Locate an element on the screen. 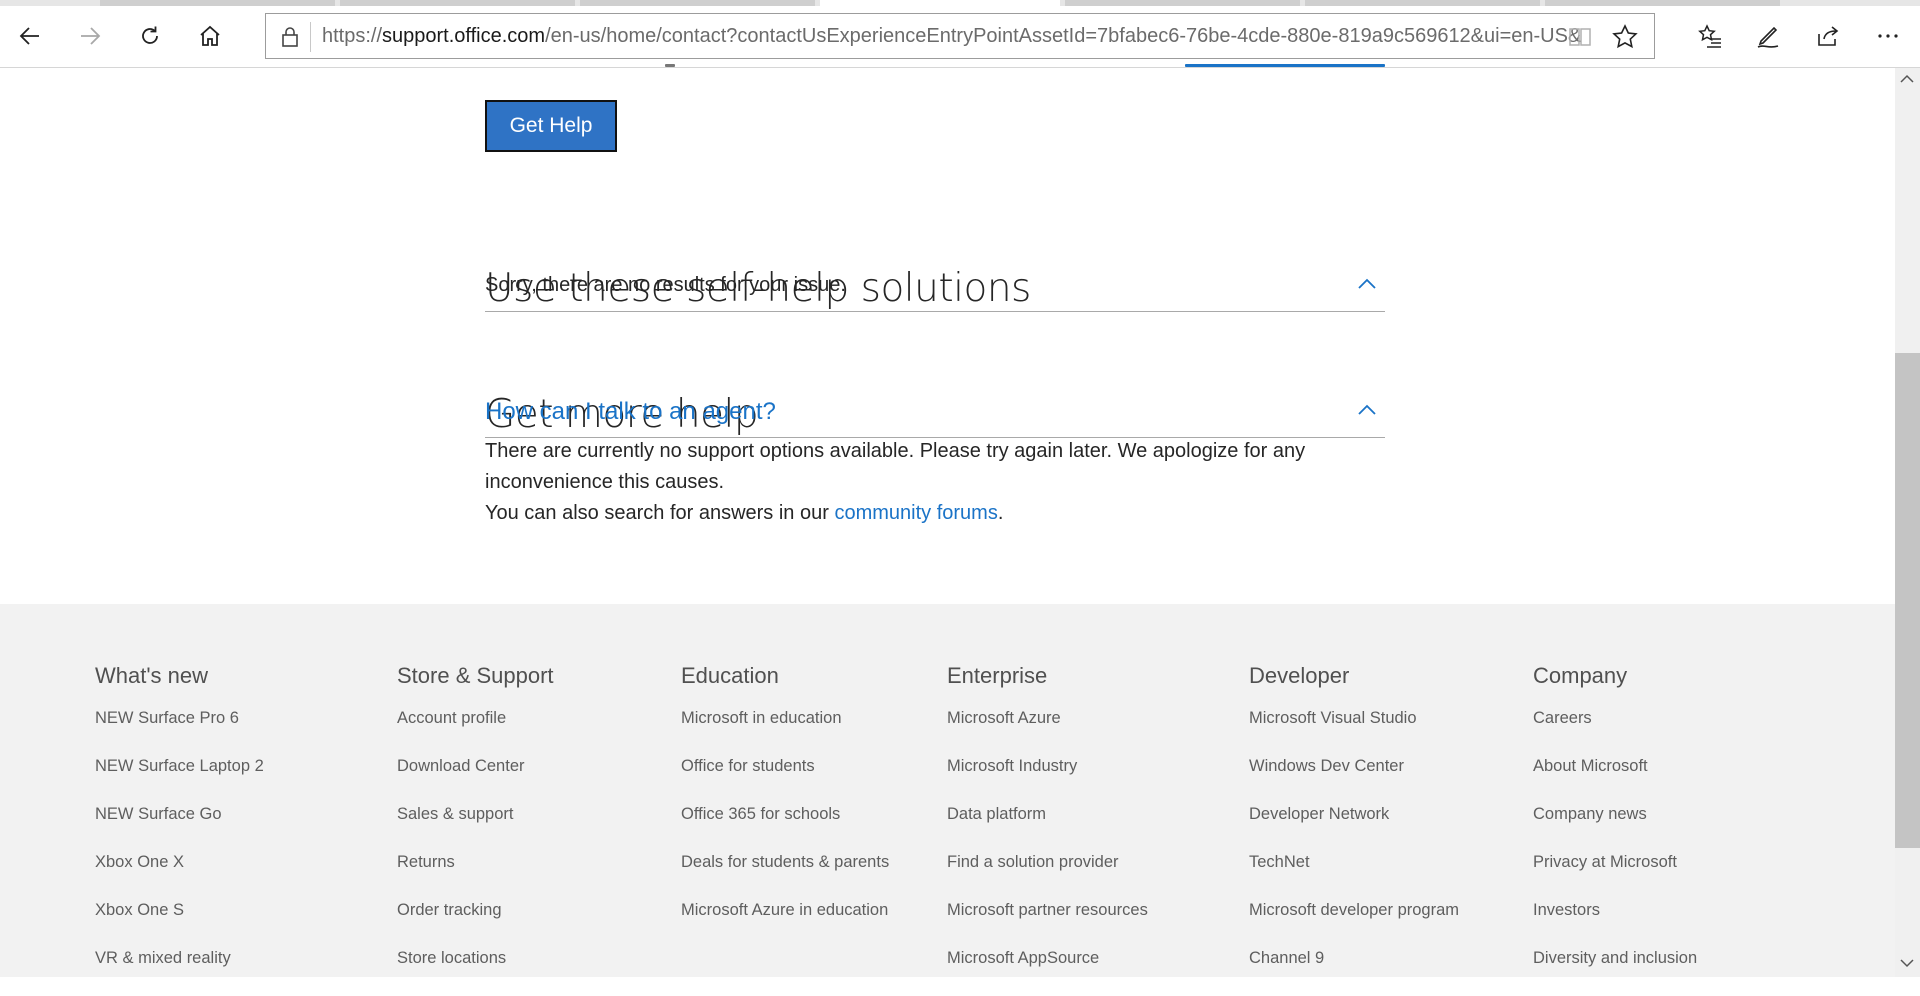 The height and width of the screenshot is (996, 1920). vertical-scrollbar is located at coordinates (1907, 522).